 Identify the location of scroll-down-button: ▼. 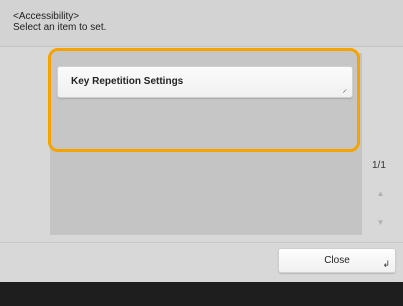
(380, 222).